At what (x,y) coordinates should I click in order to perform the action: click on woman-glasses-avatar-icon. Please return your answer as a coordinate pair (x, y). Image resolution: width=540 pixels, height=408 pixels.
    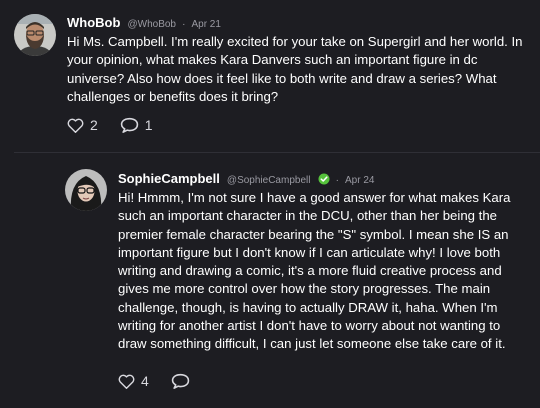
    Looking at the image, I should click on (86, 190).